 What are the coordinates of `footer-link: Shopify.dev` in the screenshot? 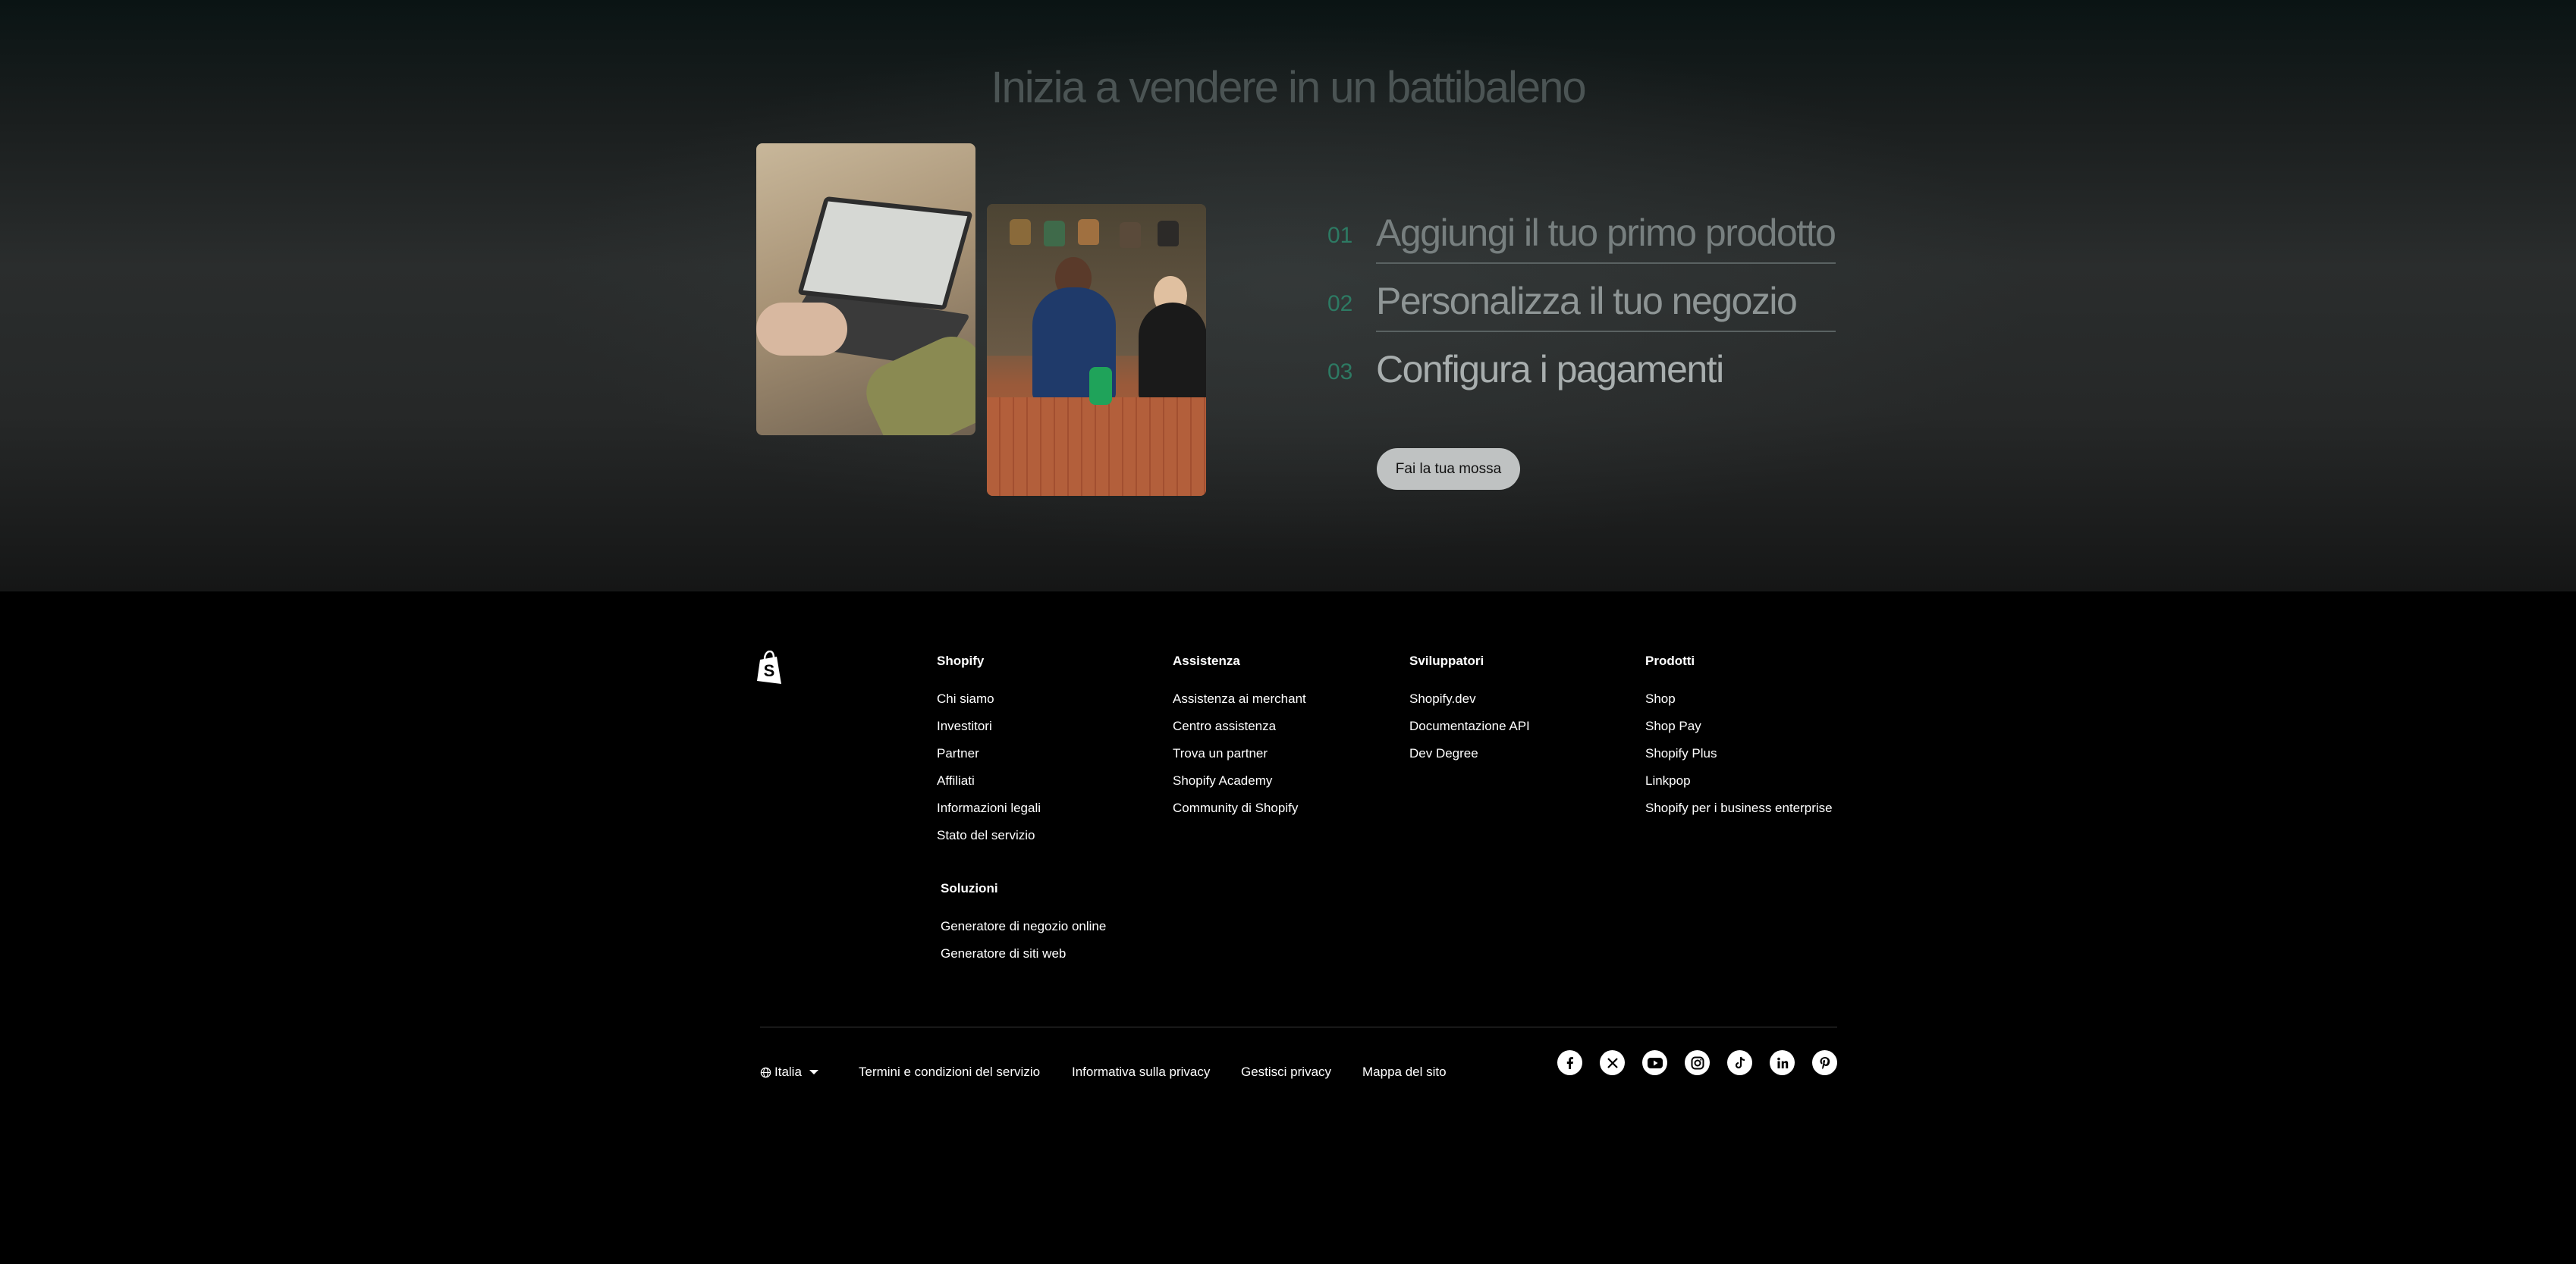 It's located at (1469, 705).